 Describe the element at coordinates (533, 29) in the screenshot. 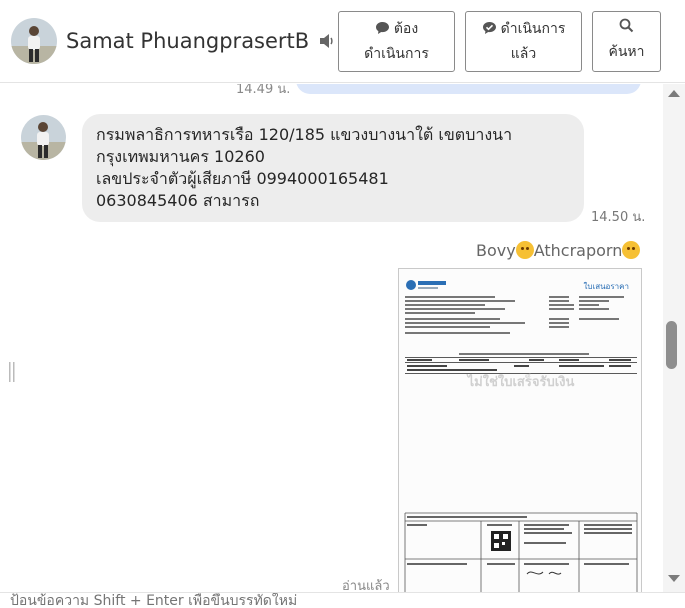

I see `done-label-line1: ดำเนินการ` at that location.